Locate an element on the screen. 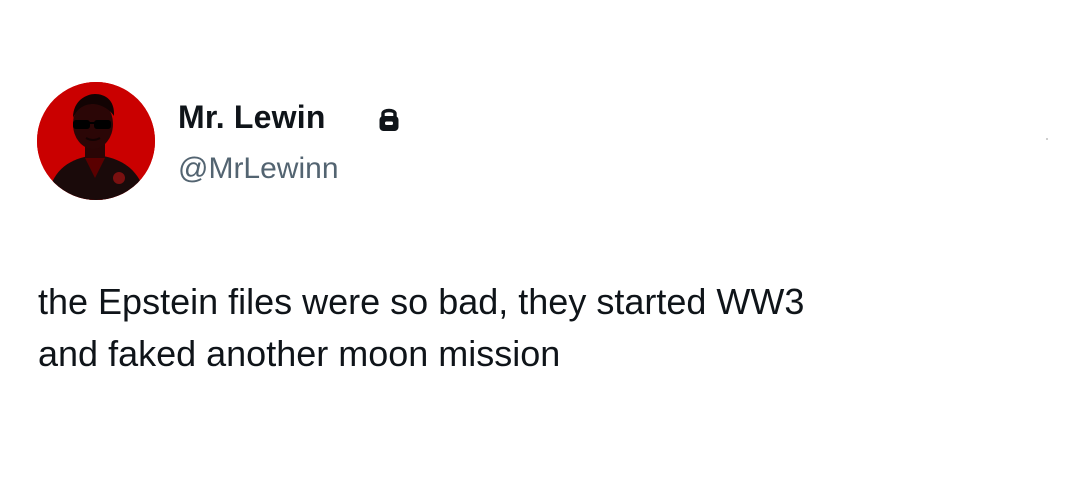  handle: @MrLewinn is located at coordinates (258, 169).